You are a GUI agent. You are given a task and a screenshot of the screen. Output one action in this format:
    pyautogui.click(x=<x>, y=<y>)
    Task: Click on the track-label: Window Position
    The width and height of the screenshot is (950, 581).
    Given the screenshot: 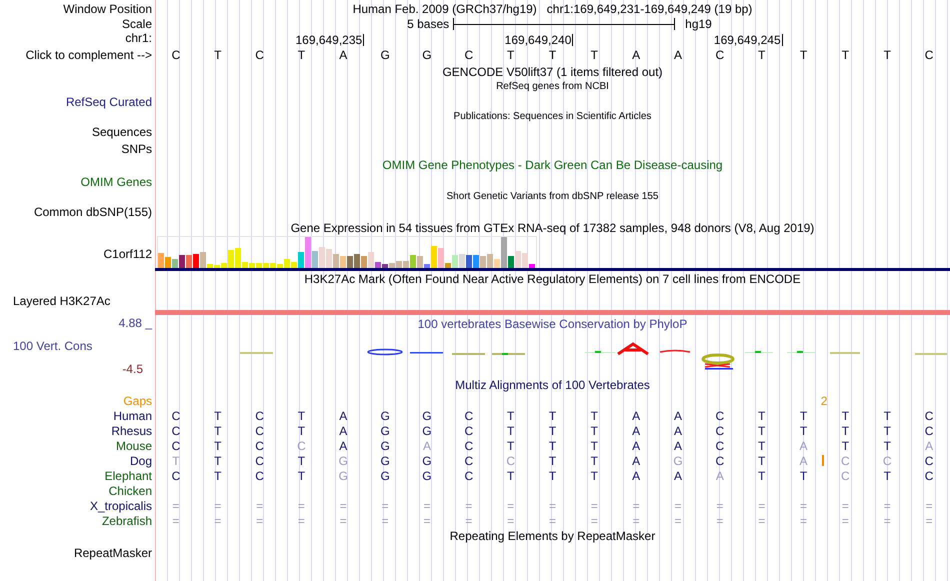 What is the action you would take?
    pyautogui.click(x=107, y=9)
    